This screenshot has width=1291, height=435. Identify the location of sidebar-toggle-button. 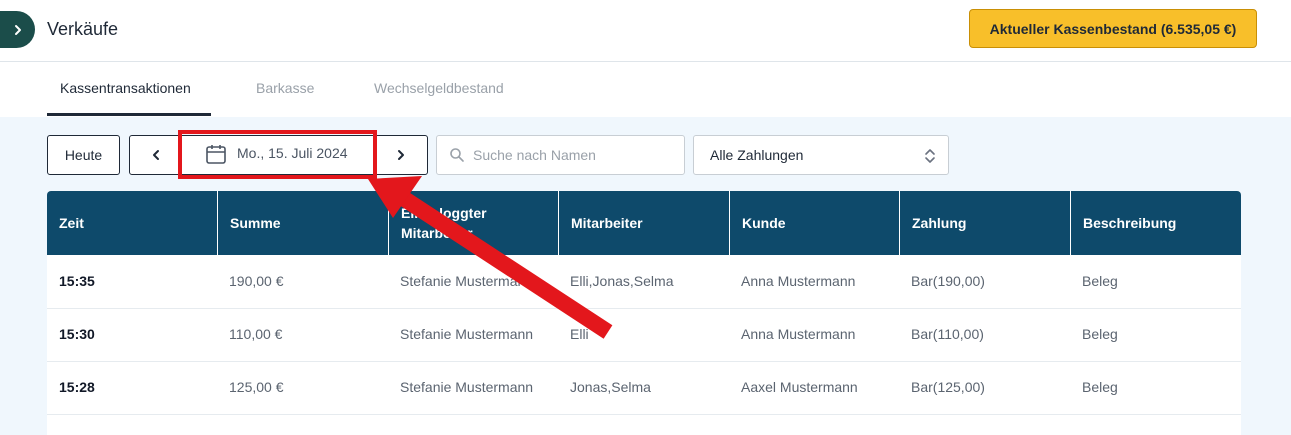
(17, 29).